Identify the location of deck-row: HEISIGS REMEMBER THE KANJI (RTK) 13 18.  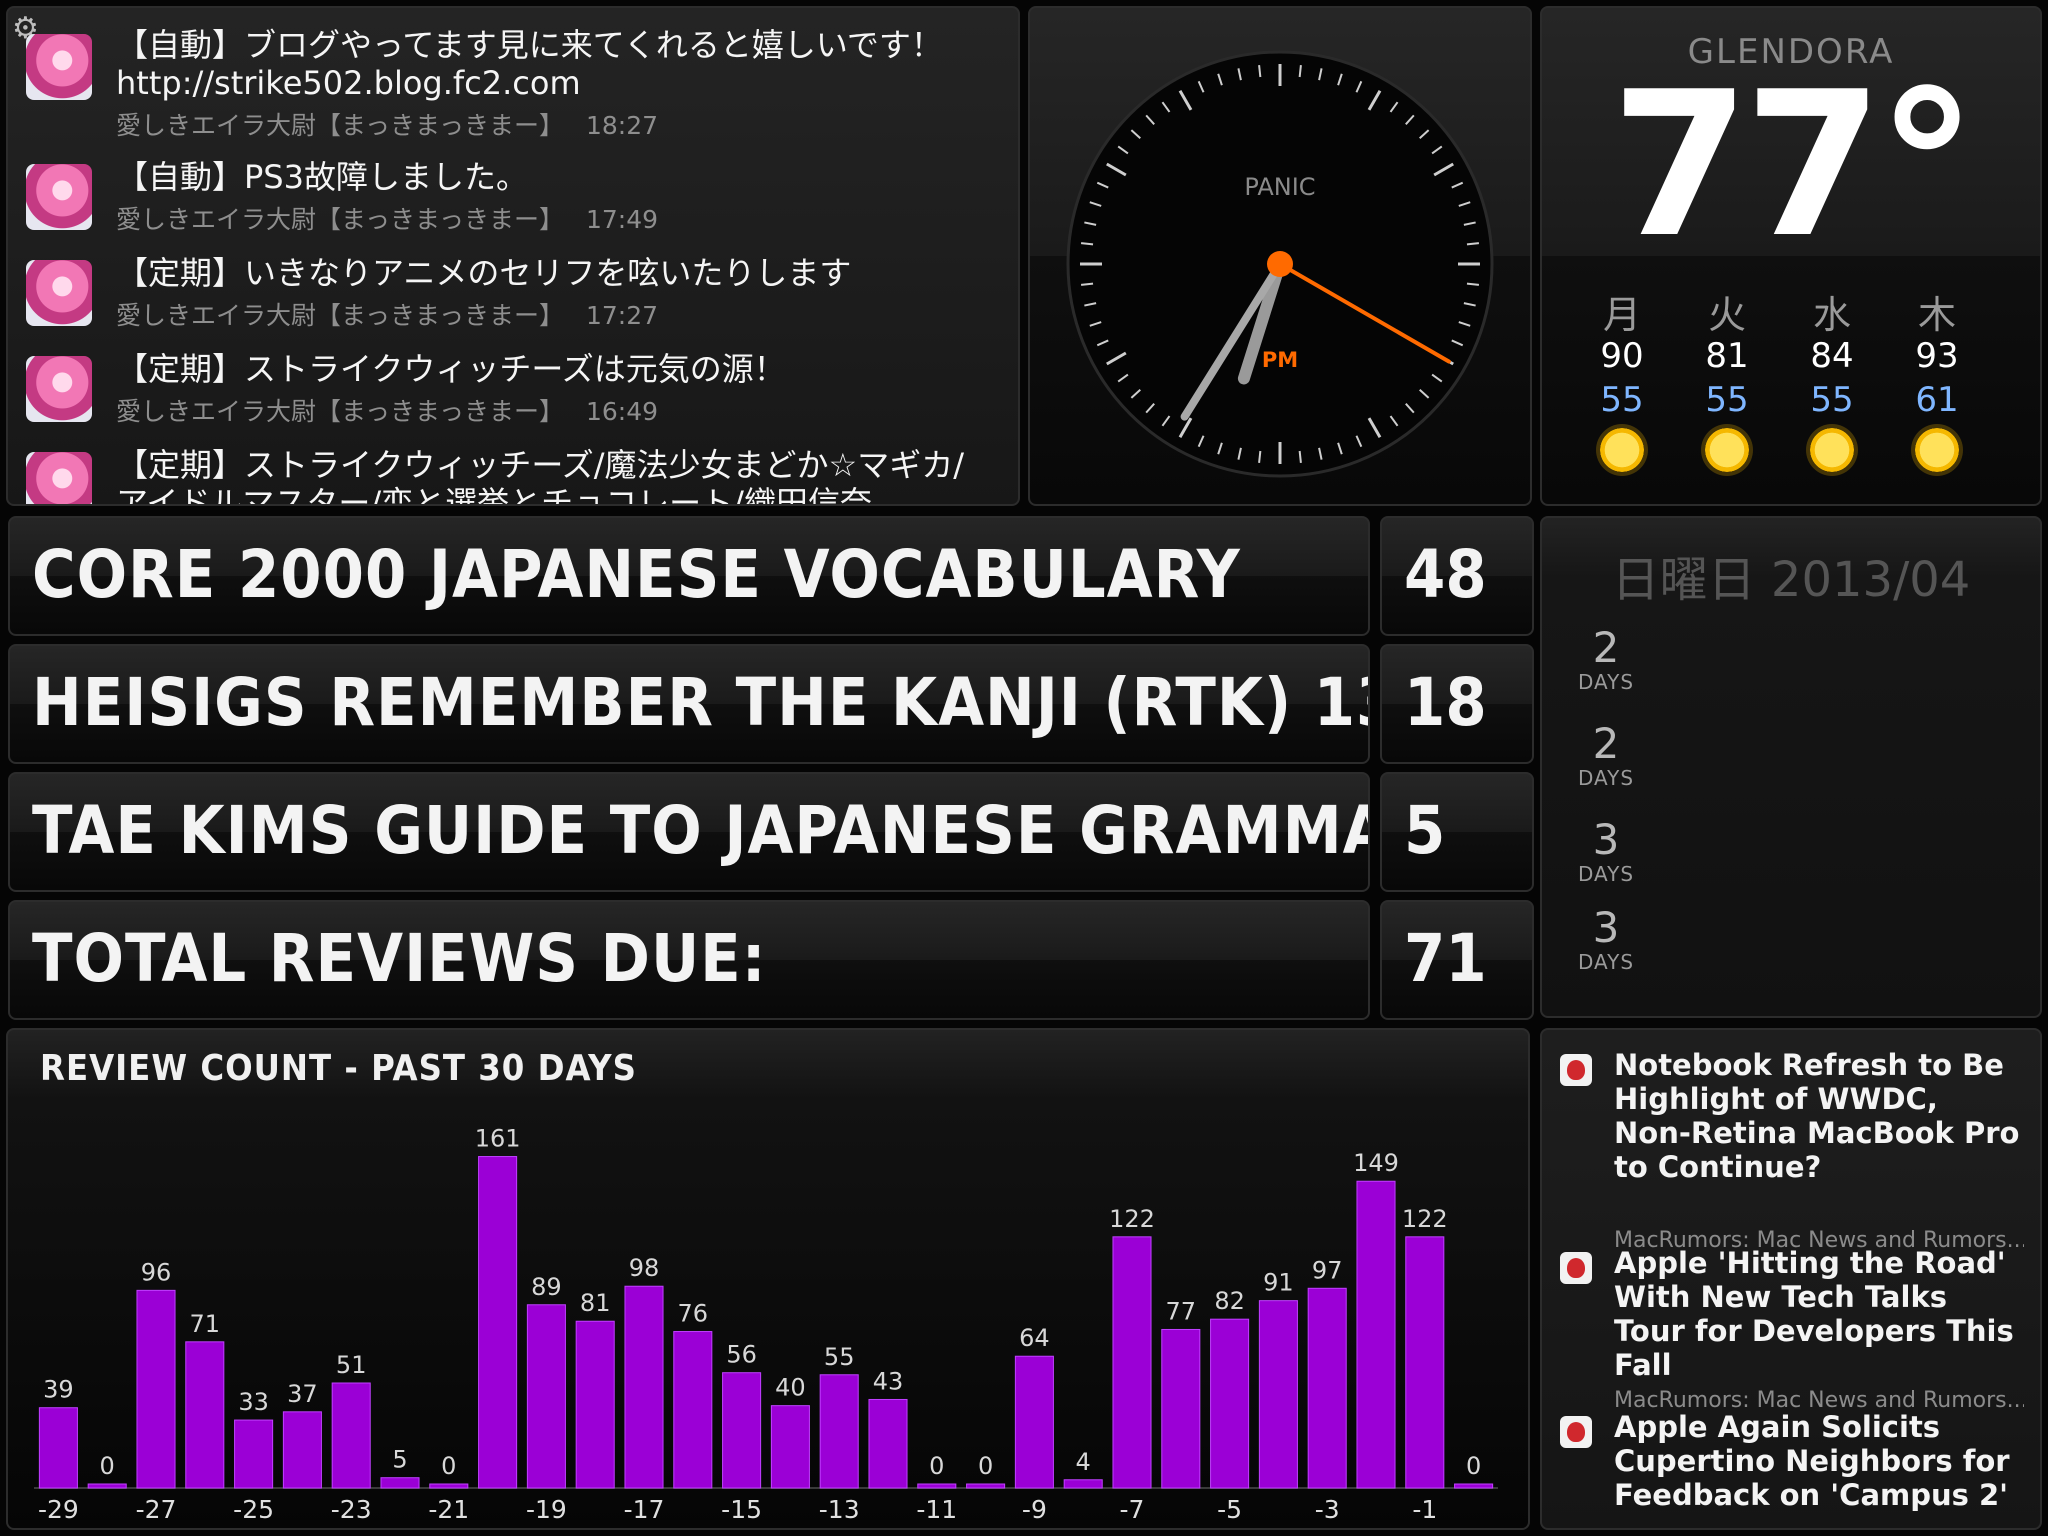
(771, 704).